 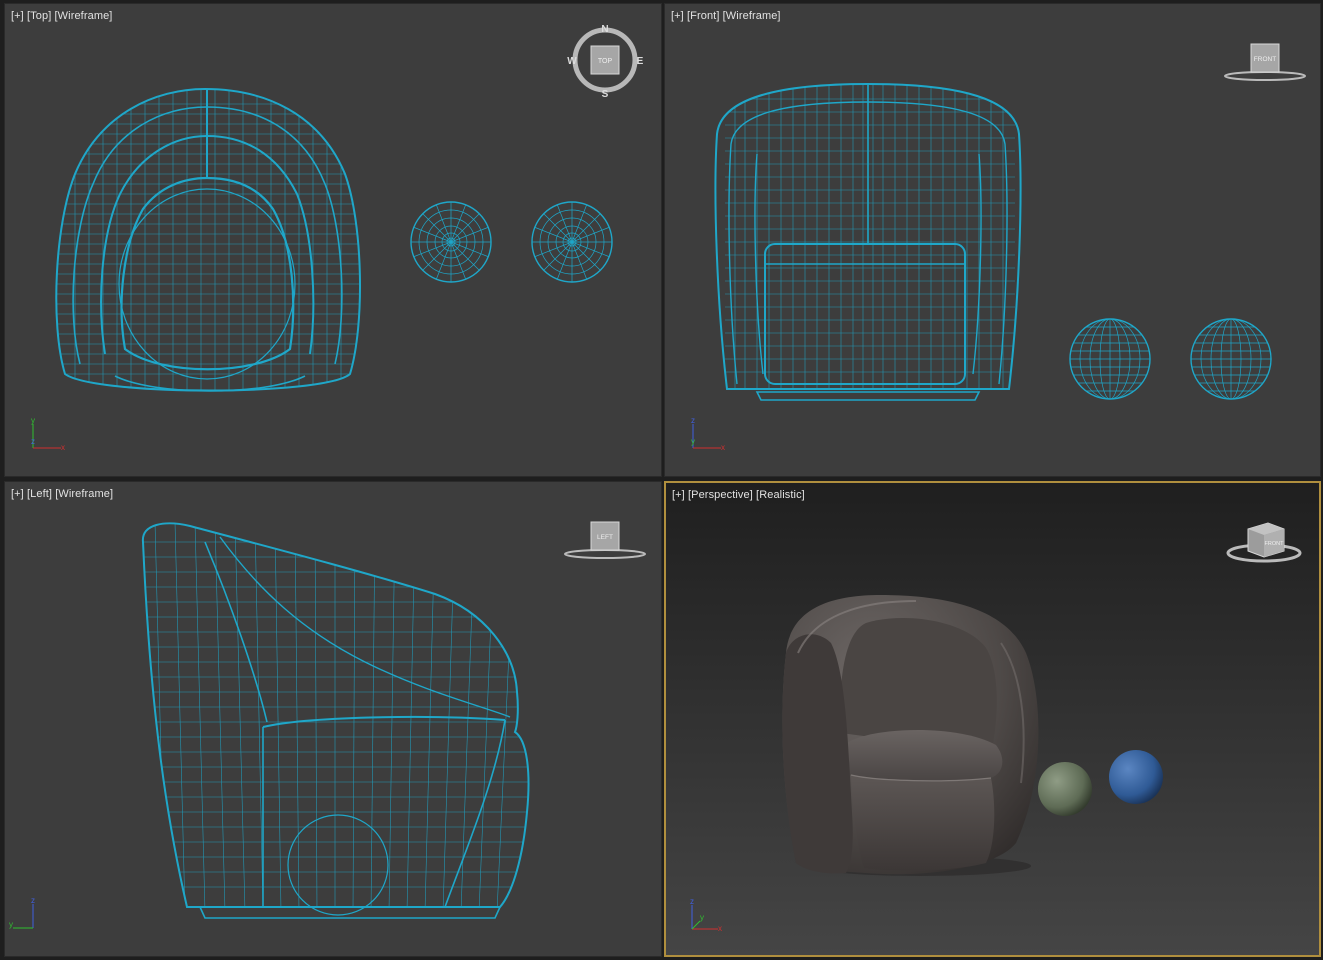 I want to click on axis-tripod-left: z y, so click(x=22, y=912).